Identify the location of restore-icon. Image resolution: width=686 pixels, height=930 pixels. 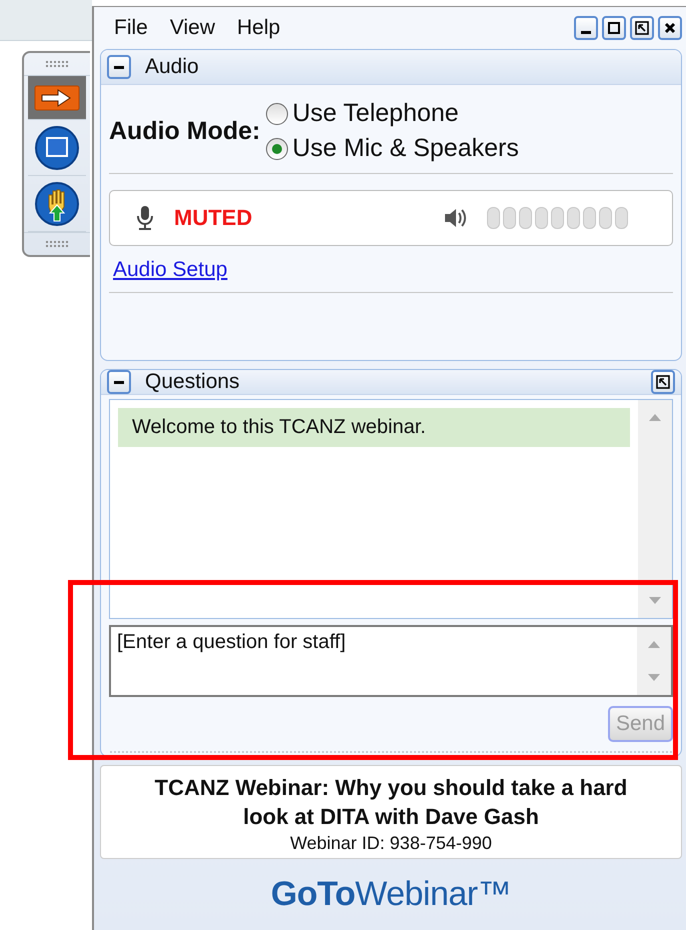
(642, 28).